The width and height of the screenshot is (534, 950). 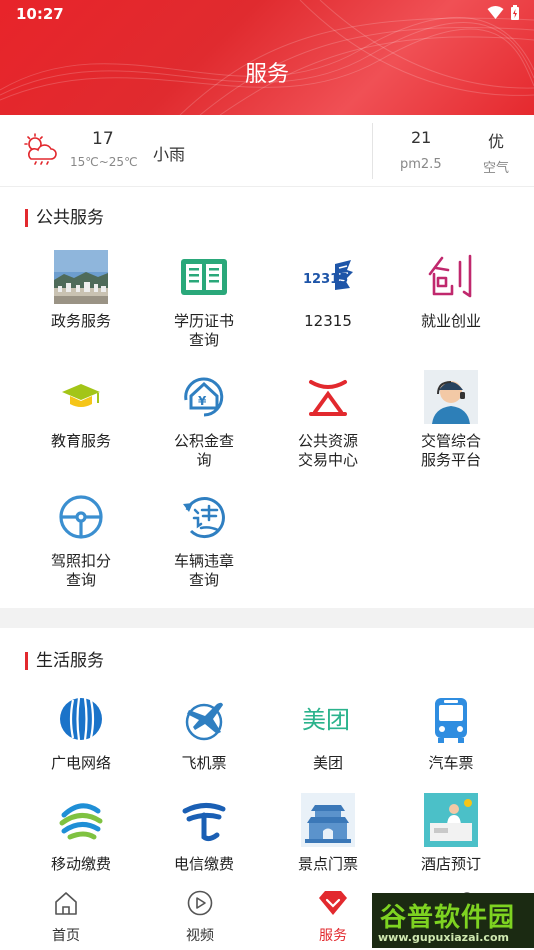 What do you see at coordinates (267, 618) in the screenshot?
I see `section-separator` at bounding box center [267, 618].